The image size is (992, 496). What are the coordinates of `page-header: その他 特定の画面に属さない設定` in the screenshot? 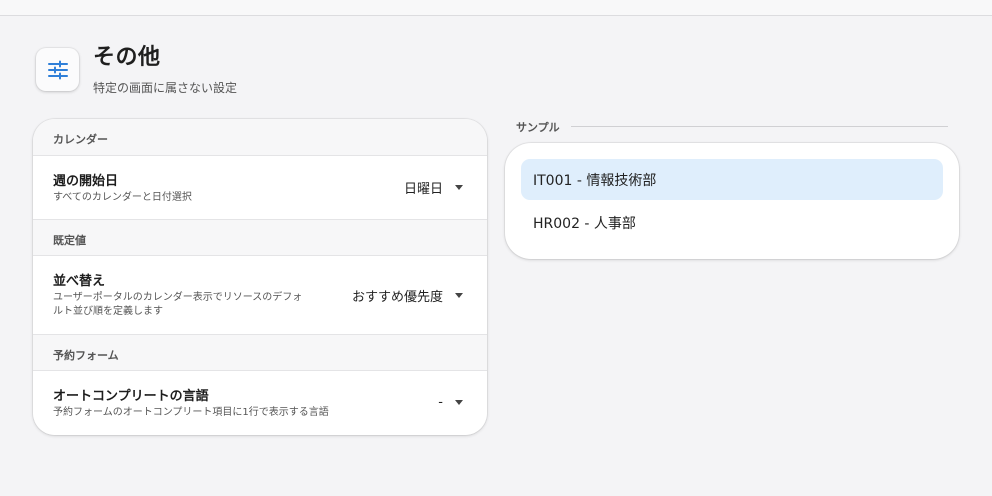 It's located at (136, 70).